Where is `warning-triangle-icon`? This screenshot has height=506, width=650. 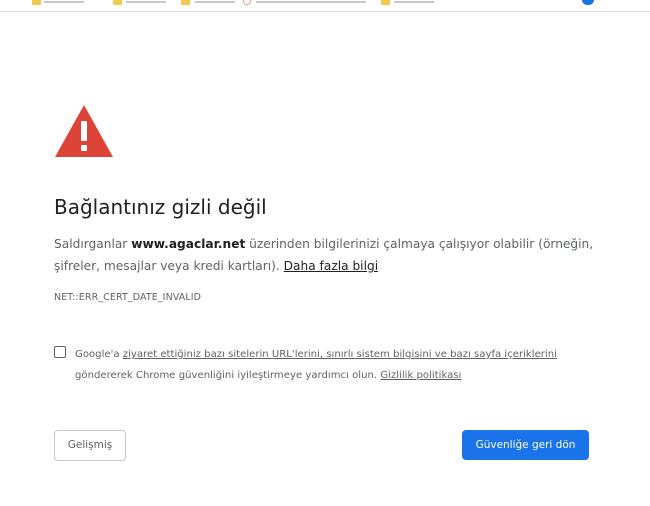 warning-triangle-icon is located at coordinates (84, 131).